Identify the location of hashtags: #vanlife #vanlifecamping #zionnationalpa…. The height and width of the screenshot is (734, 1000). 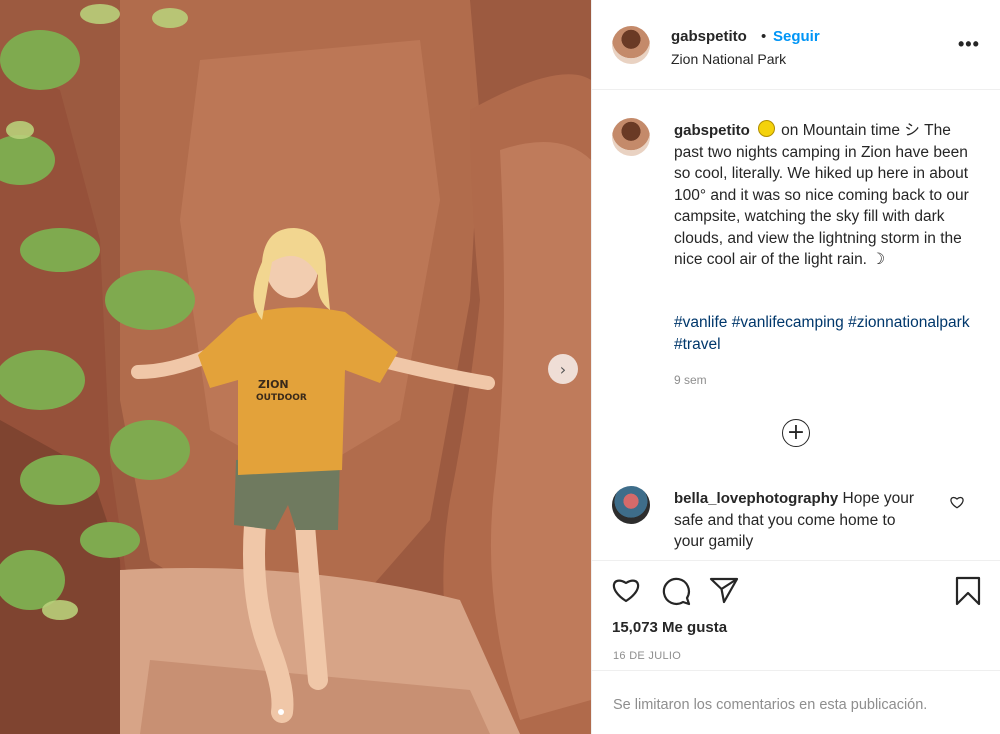
(824, 333).